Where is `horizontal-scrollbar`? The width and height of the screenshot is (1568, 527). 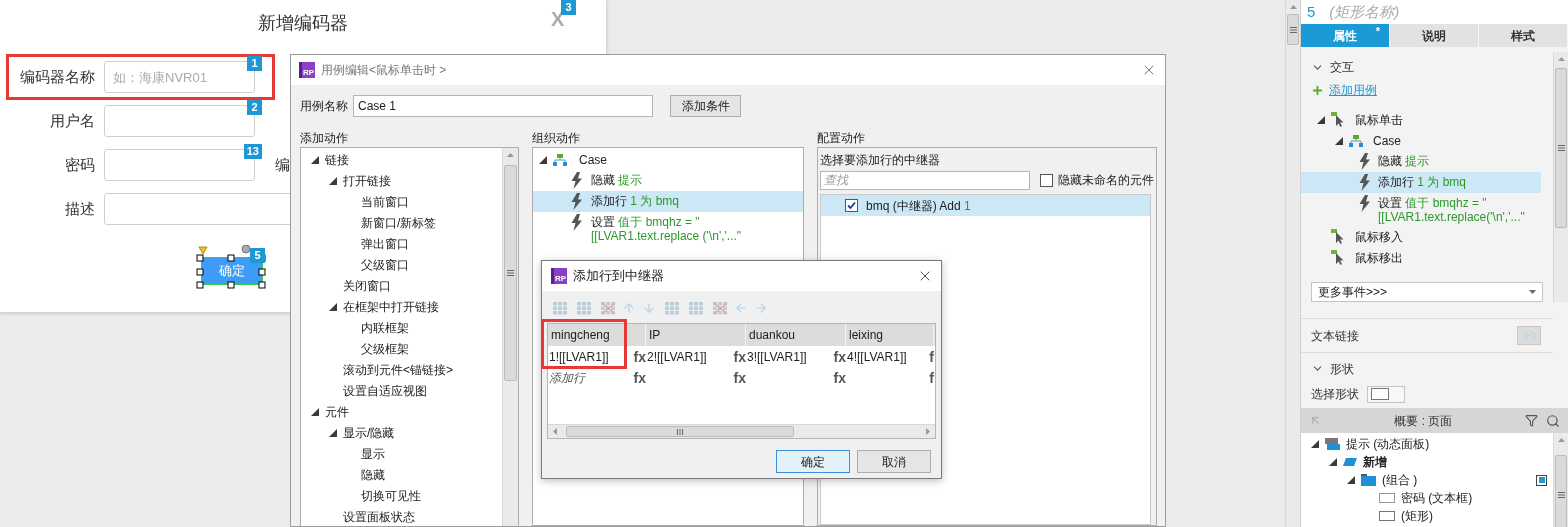
horizontal-scrollbar is located at coordinates (741, 431).